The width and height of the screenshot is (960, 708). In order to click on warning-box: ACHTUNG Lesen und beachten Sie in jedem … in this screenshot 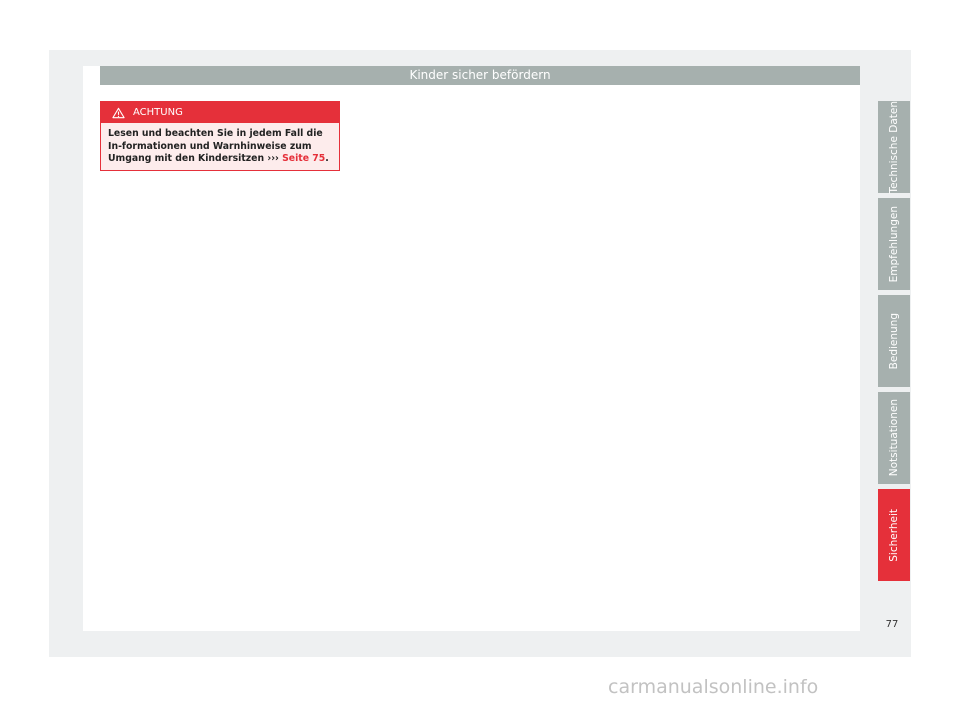, I will do `click(220, 136)`.